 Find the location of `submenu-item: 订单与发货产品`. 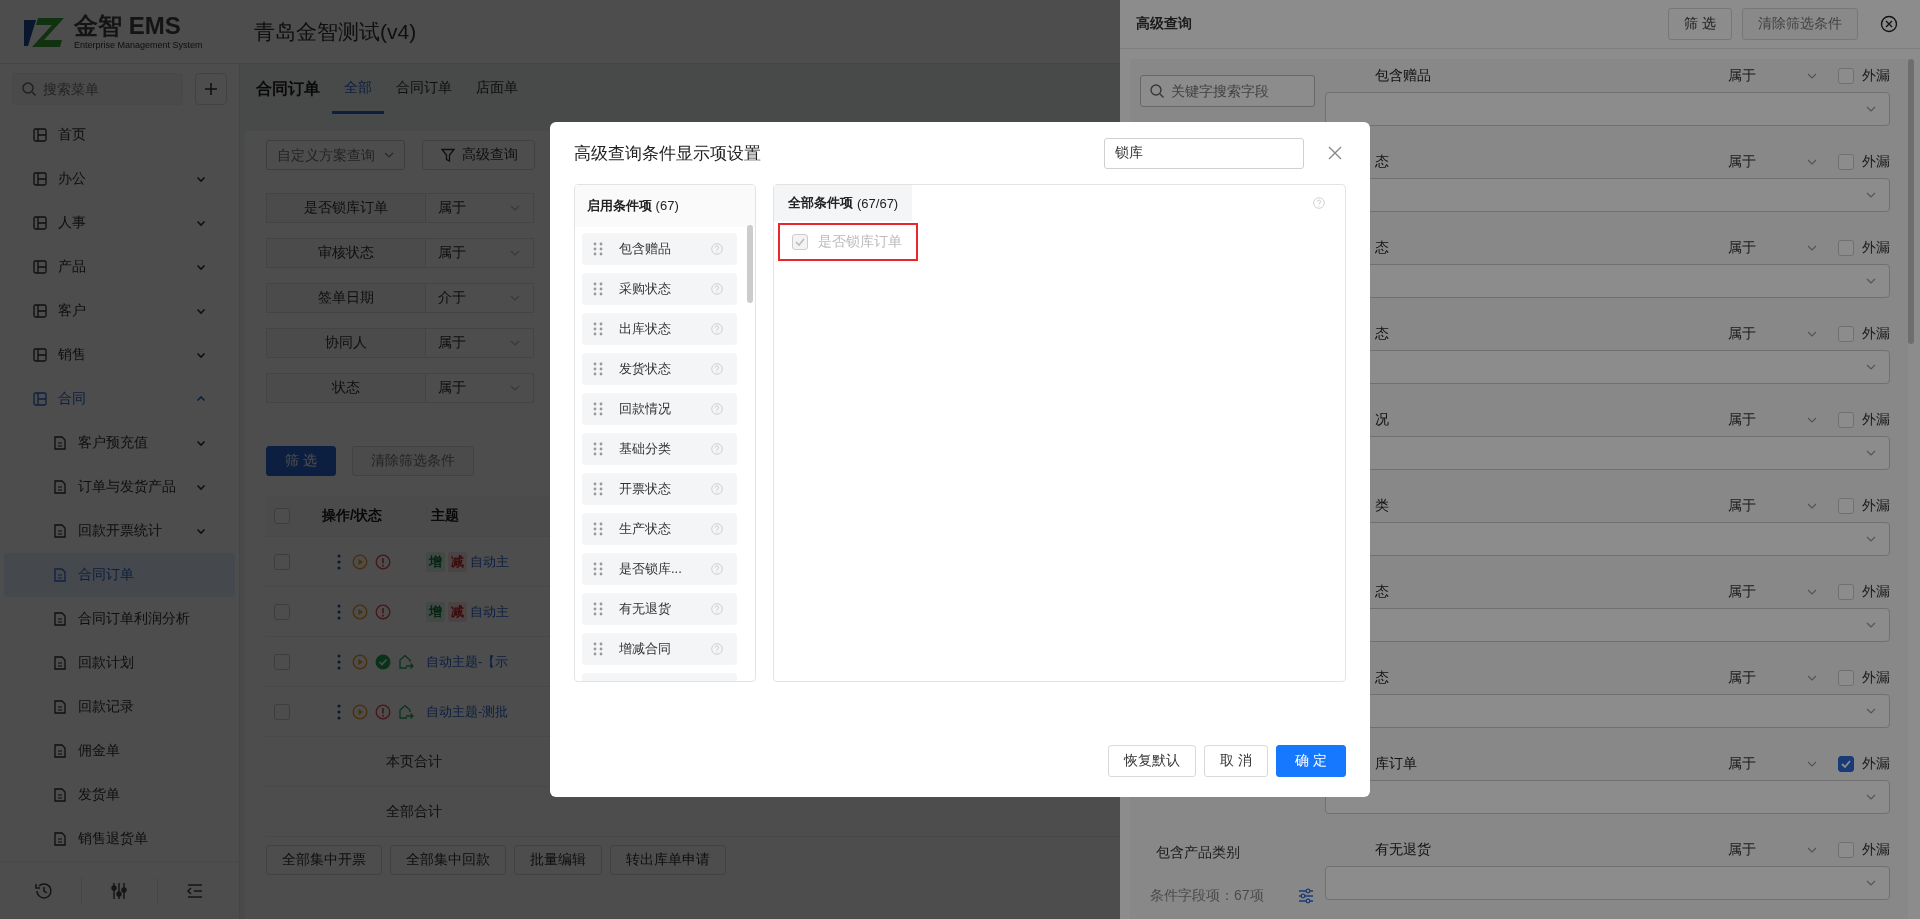

submenu-item: 订单与发货产品 is located at coordinates (119, 487).